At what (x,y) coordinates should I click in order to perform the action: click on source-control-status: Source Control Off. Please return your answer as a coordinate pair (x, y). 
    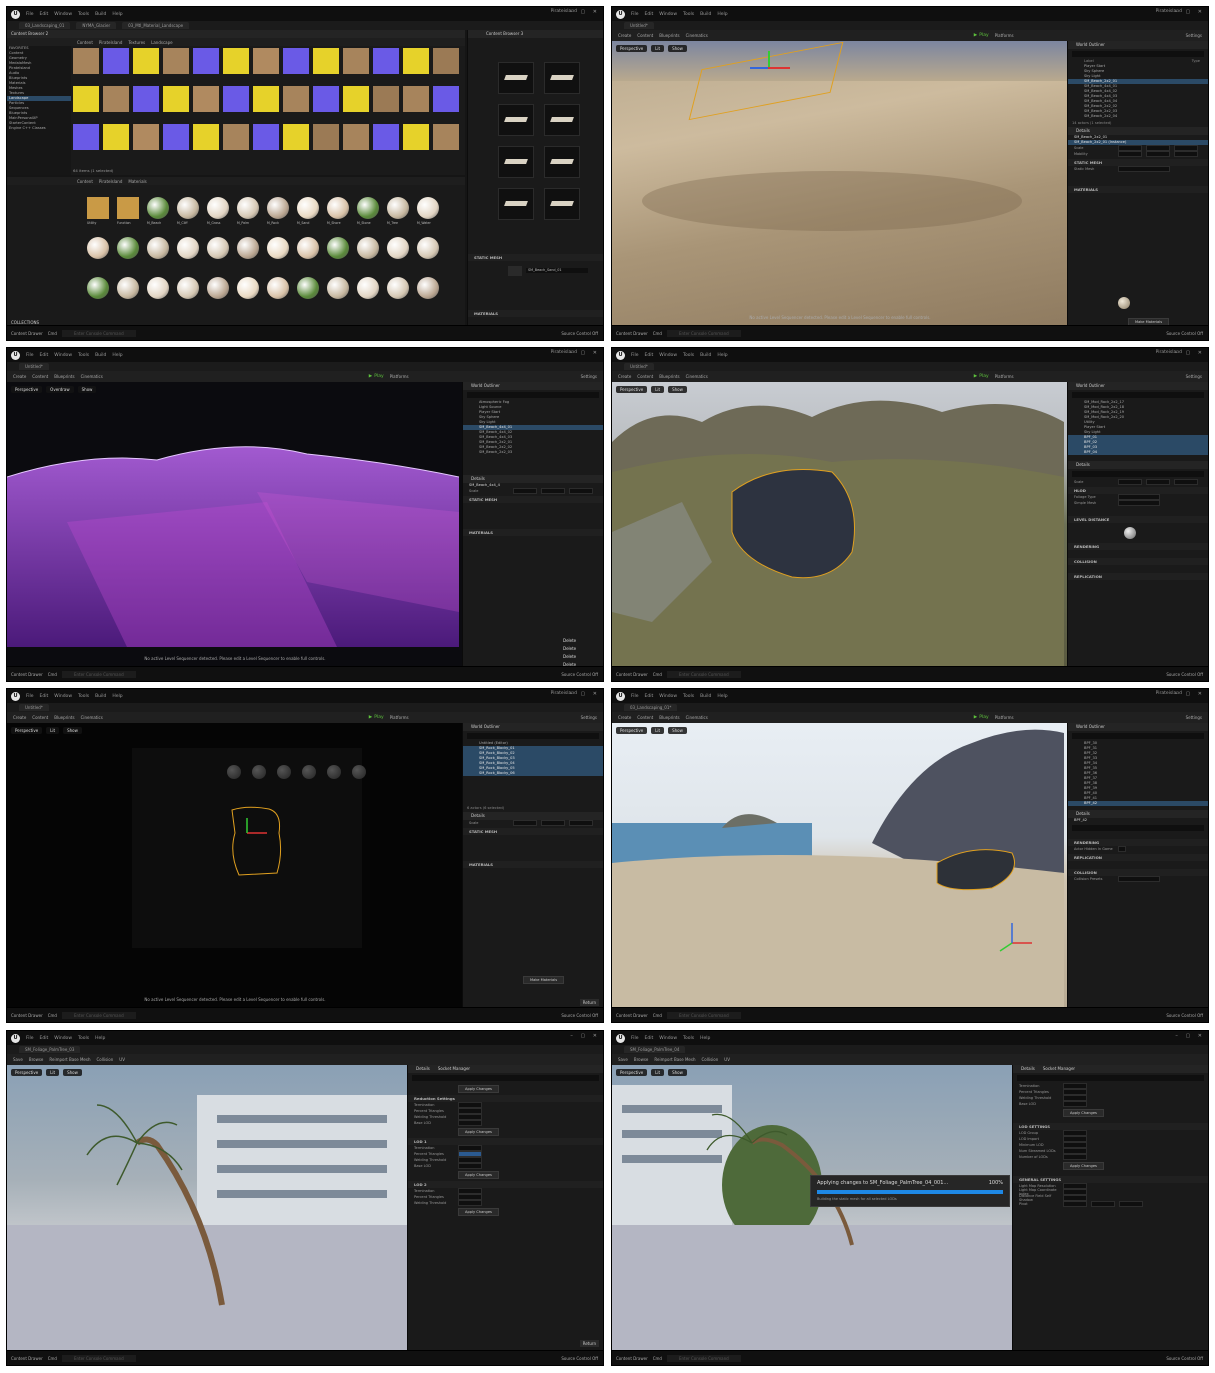
    Looking at the image, I should click on (579, 674).